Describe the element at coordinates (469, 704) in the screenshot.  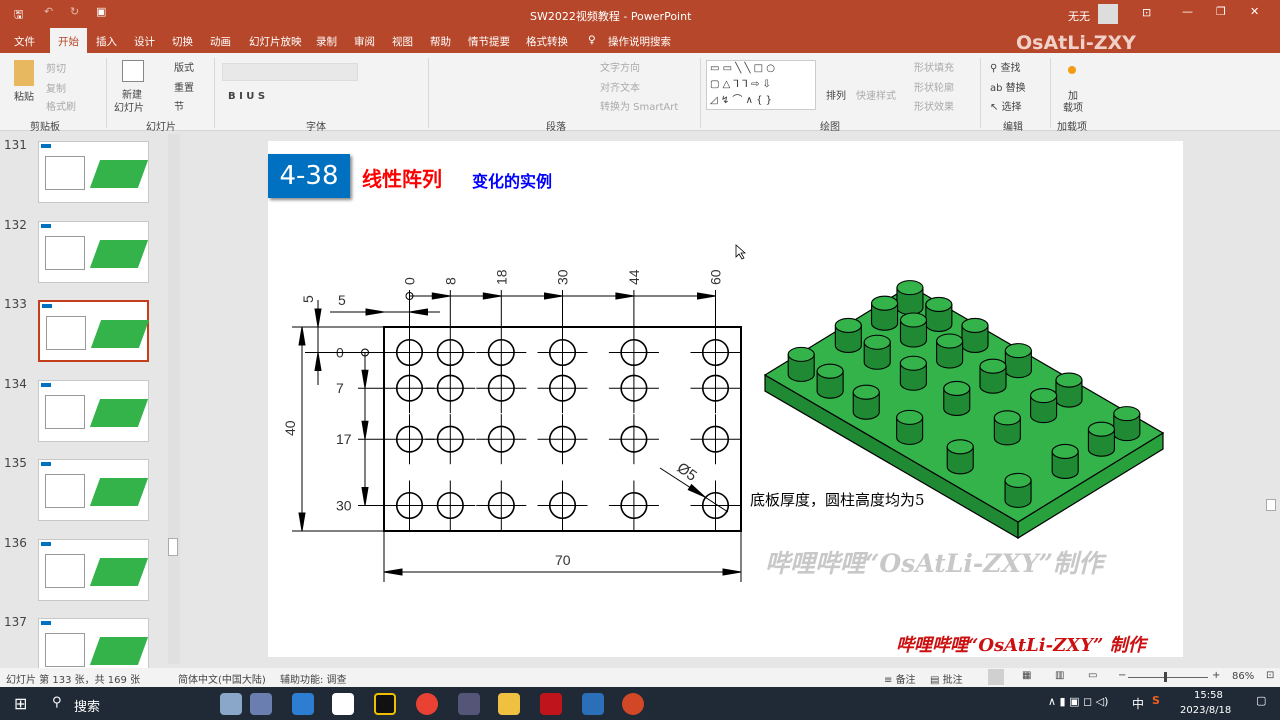
I see `calculator-icon` at that location.